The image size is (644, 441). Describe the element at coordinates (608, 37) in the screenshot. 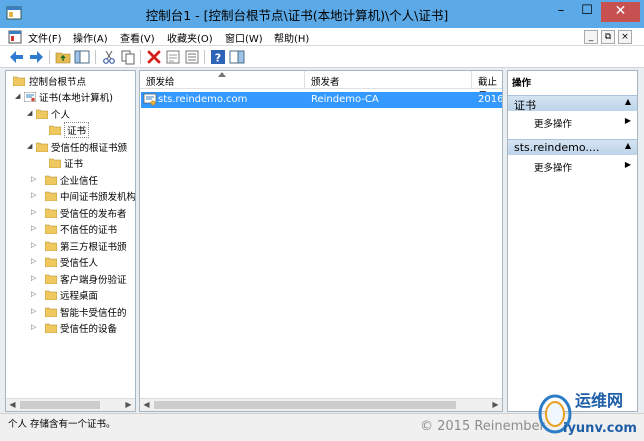

I see `mdi-restore-button: ⧉` at that location.